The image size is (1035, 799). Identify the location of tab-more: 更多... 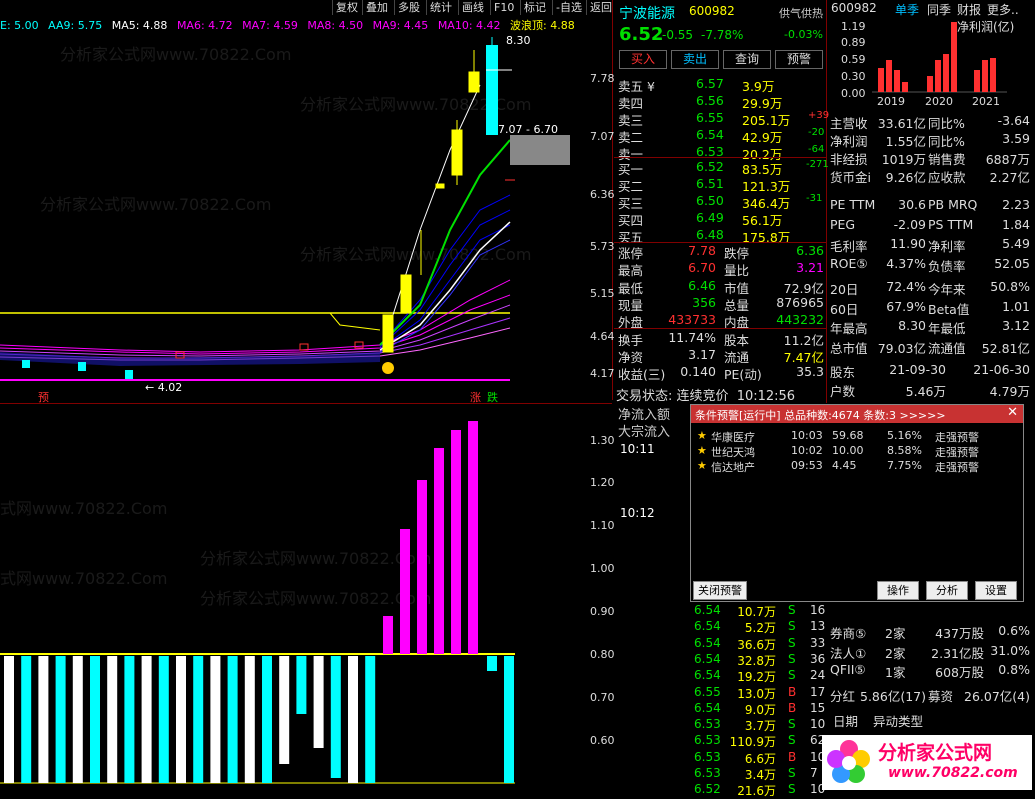
(1003, 9).